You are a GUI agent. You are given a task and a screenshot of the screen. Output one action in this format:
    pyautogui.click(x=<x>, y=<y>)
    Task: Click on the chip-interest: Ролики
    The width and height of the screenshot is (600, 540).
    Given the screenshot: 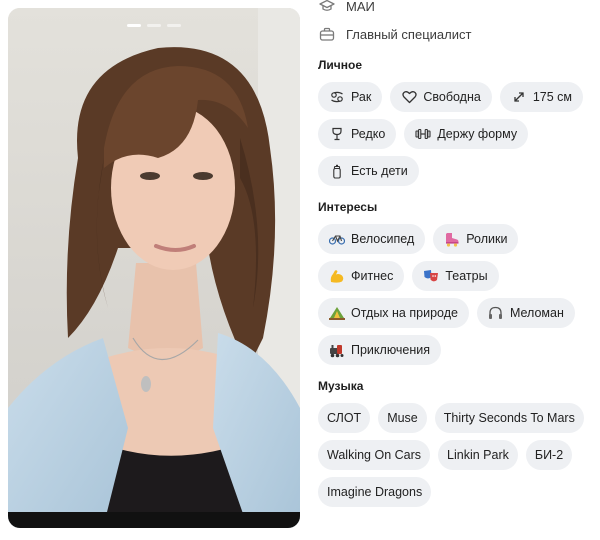 What is the action you would take?
    pyautogui.click(x=476, y=239)
    